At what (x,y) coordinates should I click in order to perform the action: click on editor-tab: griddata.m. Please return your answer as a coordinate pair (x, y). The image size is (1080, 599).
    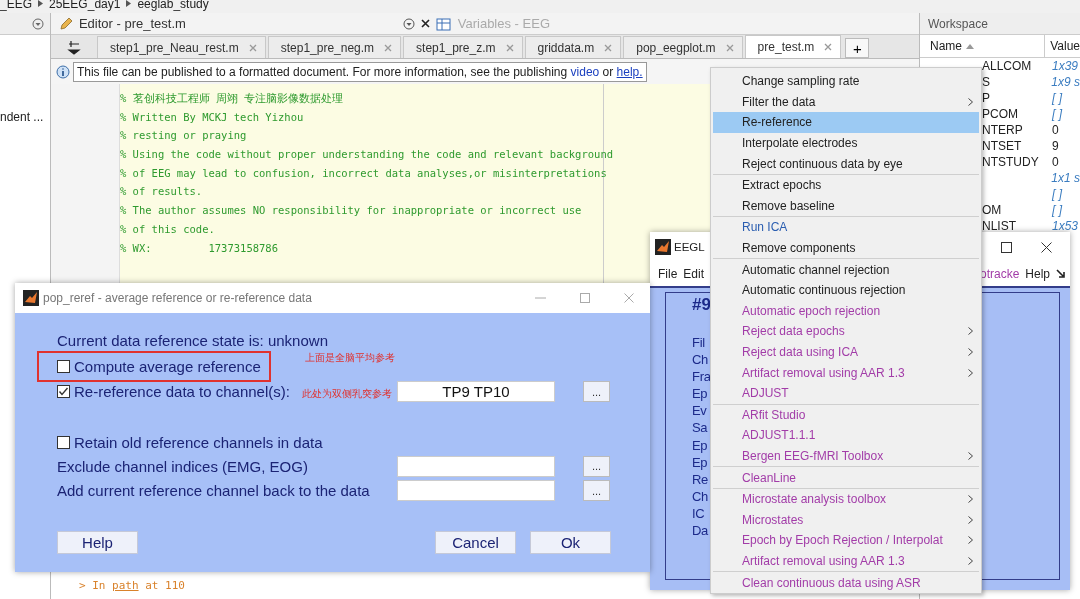
    Looking at the image, I should click on (573, 47).